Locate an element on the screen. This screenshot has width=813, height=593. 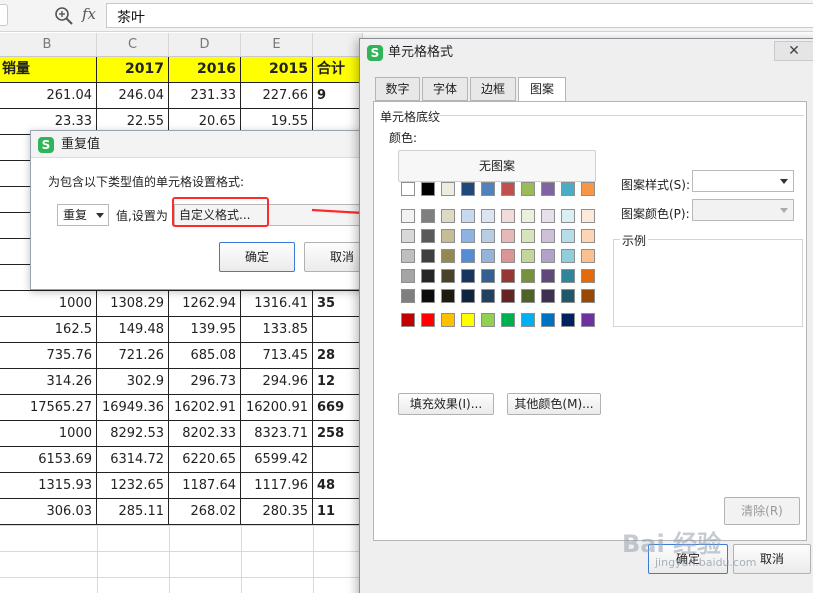
table-cell: 6599.42 is located at coordinates (277, 460).